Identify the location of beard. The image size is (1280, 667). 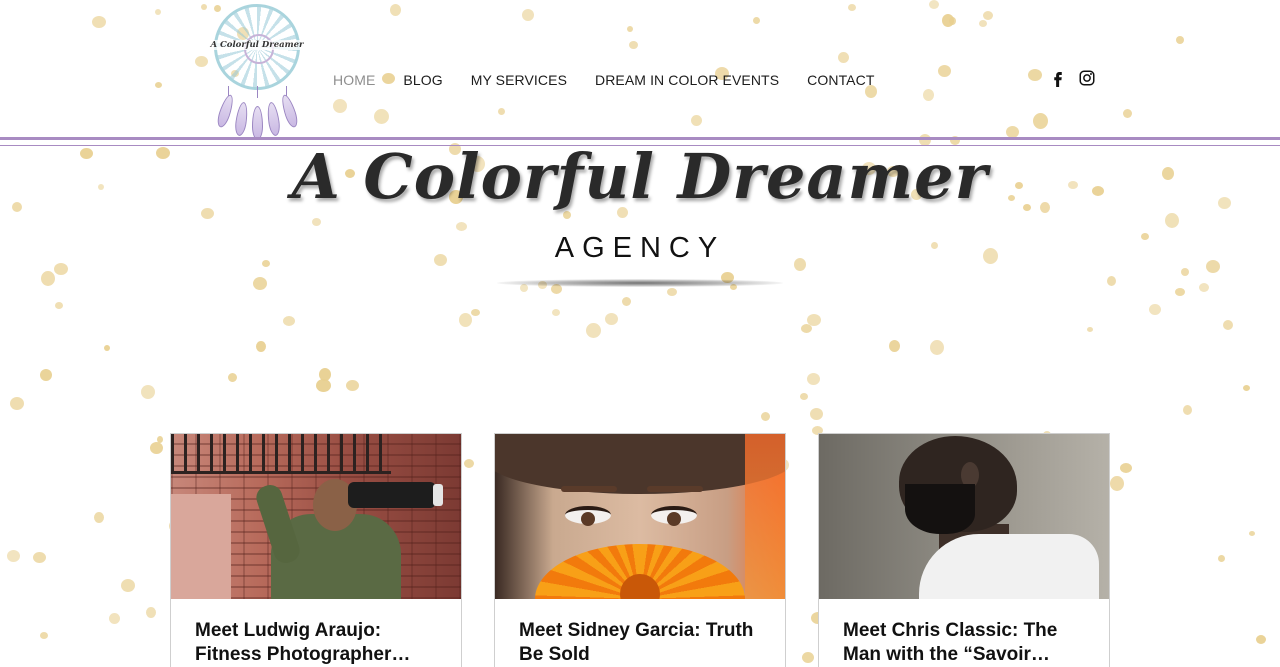
(940, 509).